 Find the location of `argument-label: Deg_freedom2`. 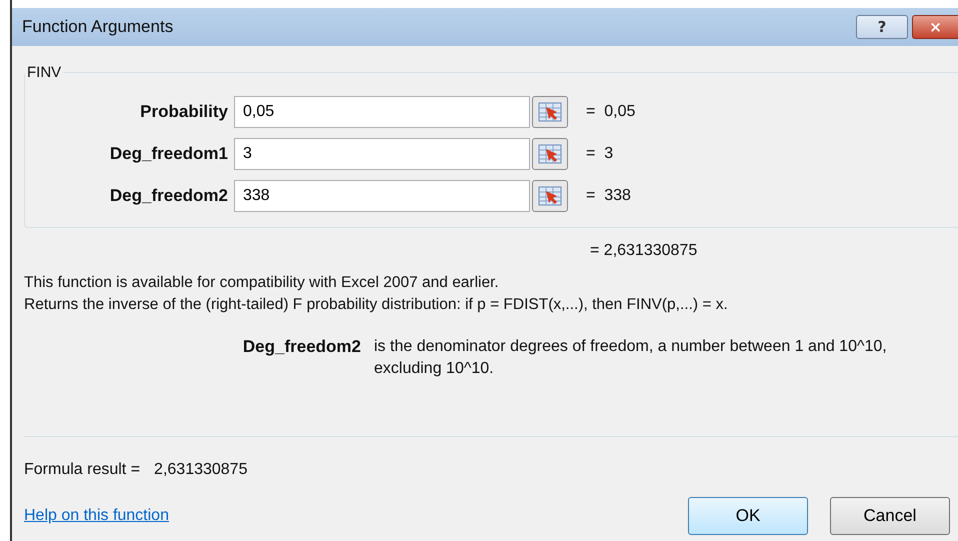

argument-label: Deg_freedom2 is located at coordinates (168, 196).